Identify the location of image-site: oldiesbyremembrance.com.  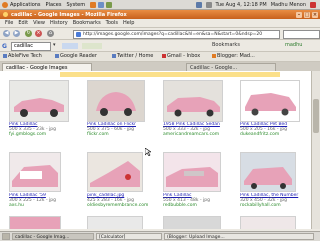
(123, 205).